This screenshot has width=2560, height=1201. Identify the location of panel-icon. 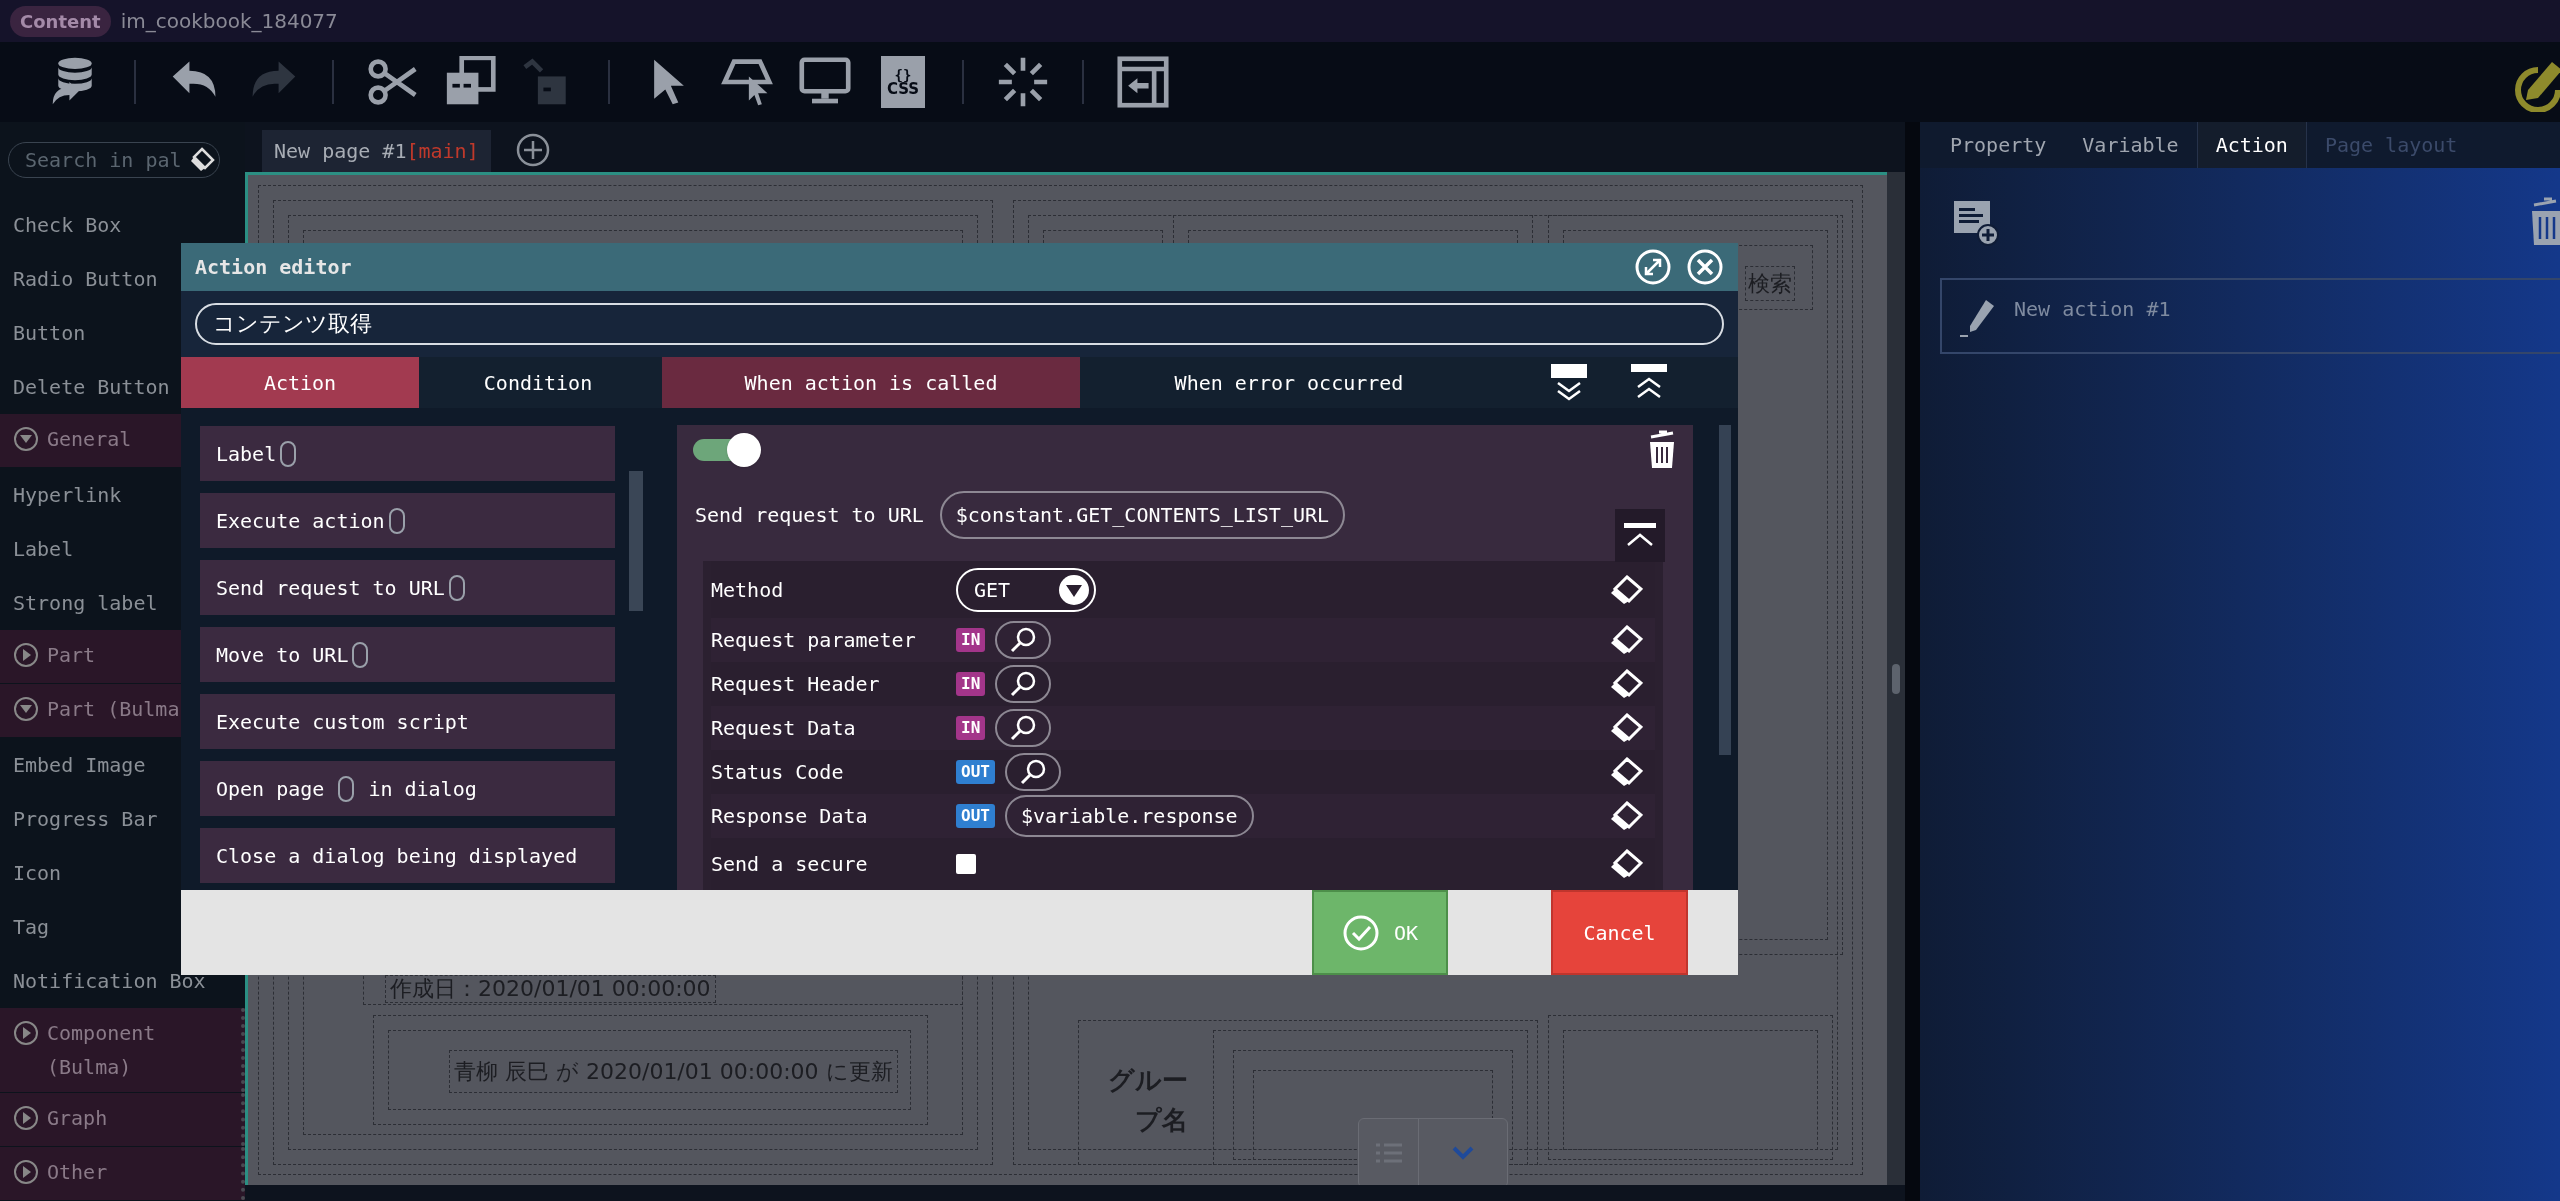
(1143, 82).